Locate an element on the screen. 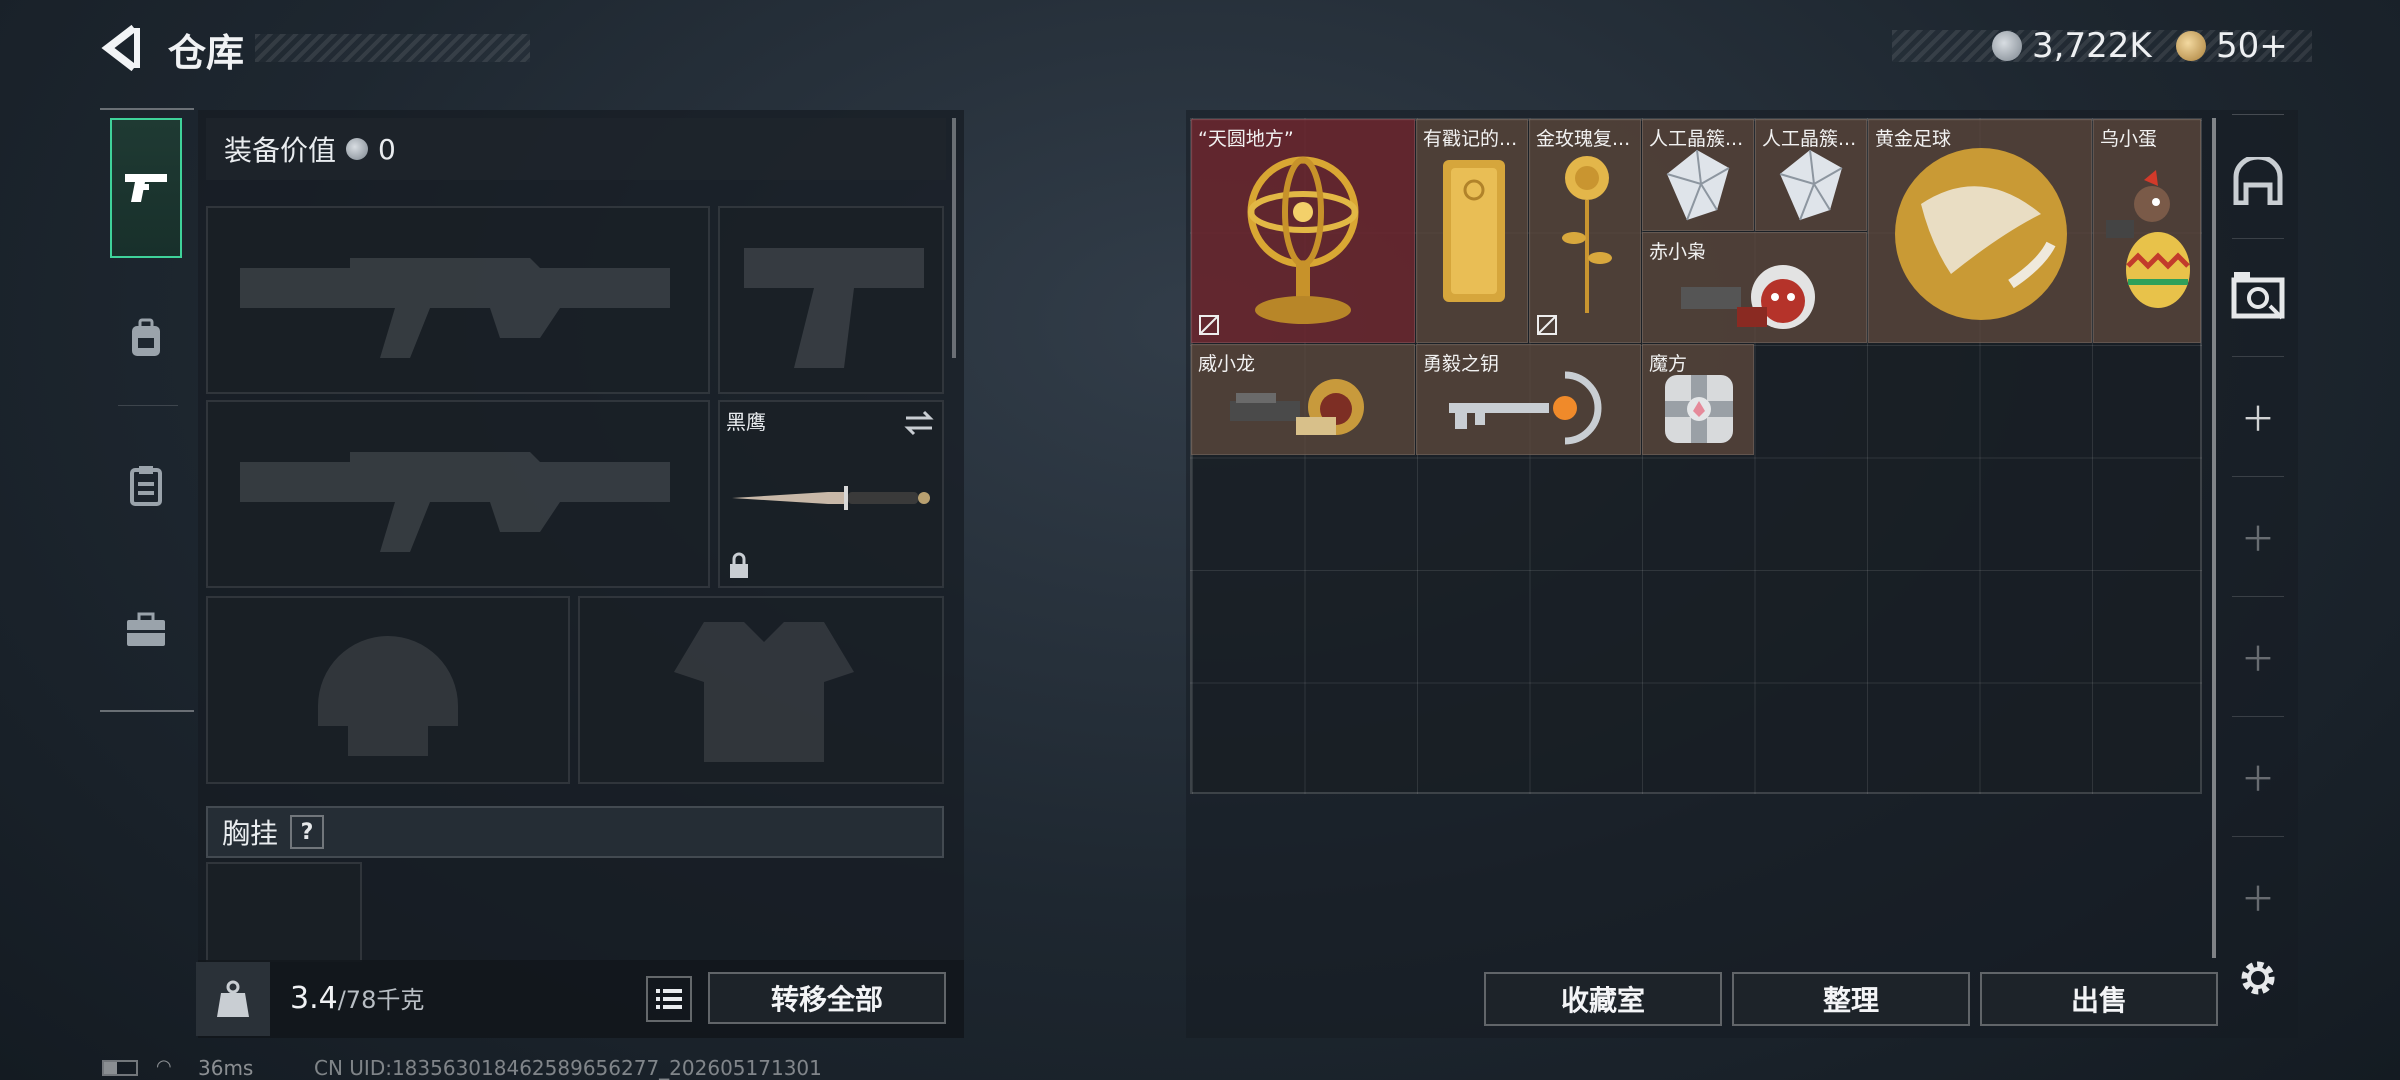 The image size is (2400, 1080). backpack-icon is located at coordinates (146, 337).